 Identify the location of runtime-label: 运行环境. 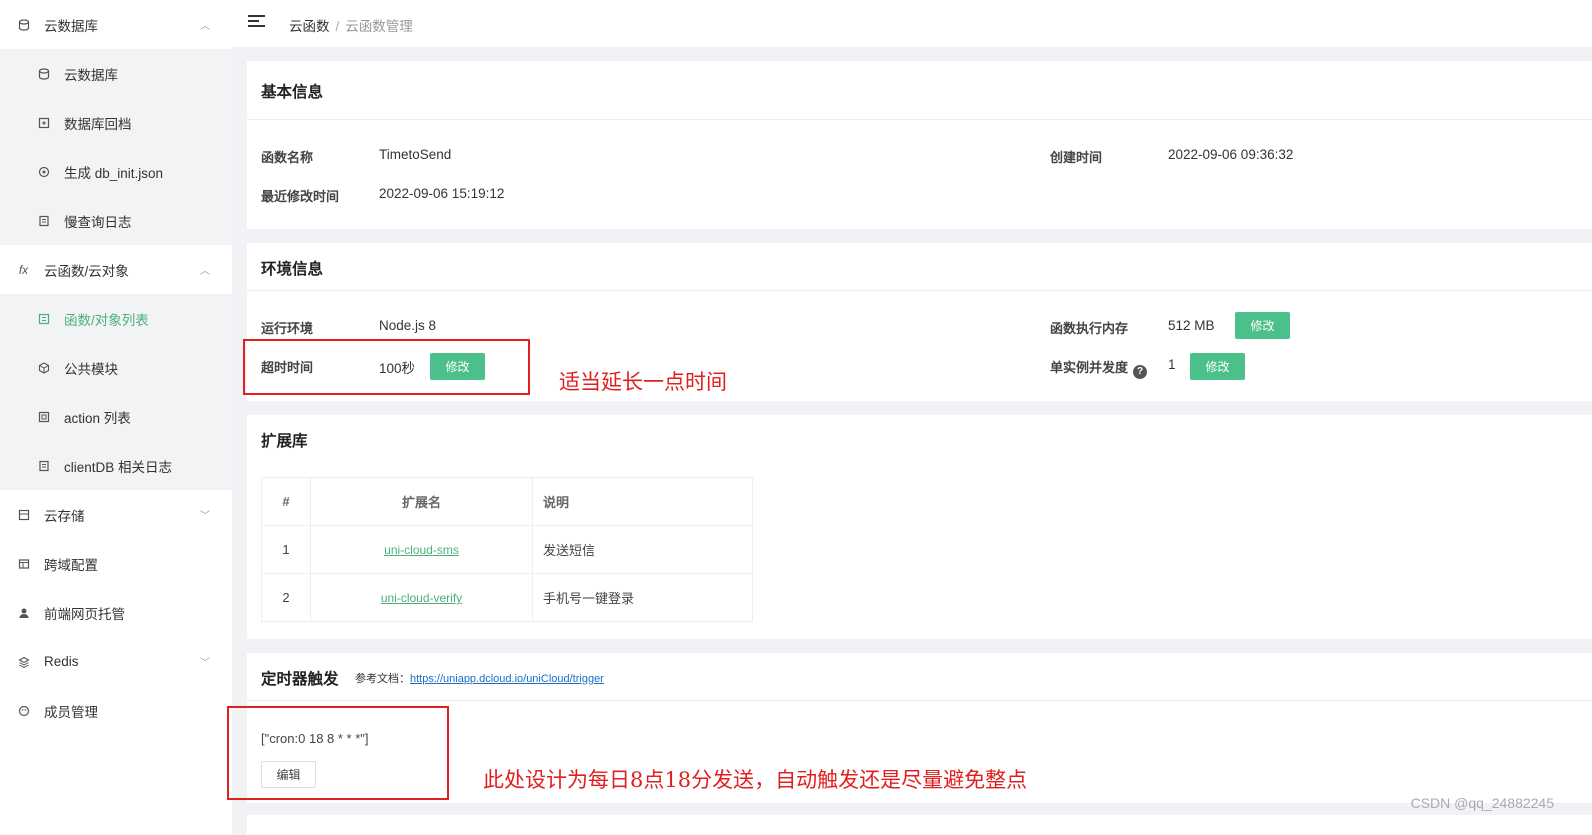
(287, 328).